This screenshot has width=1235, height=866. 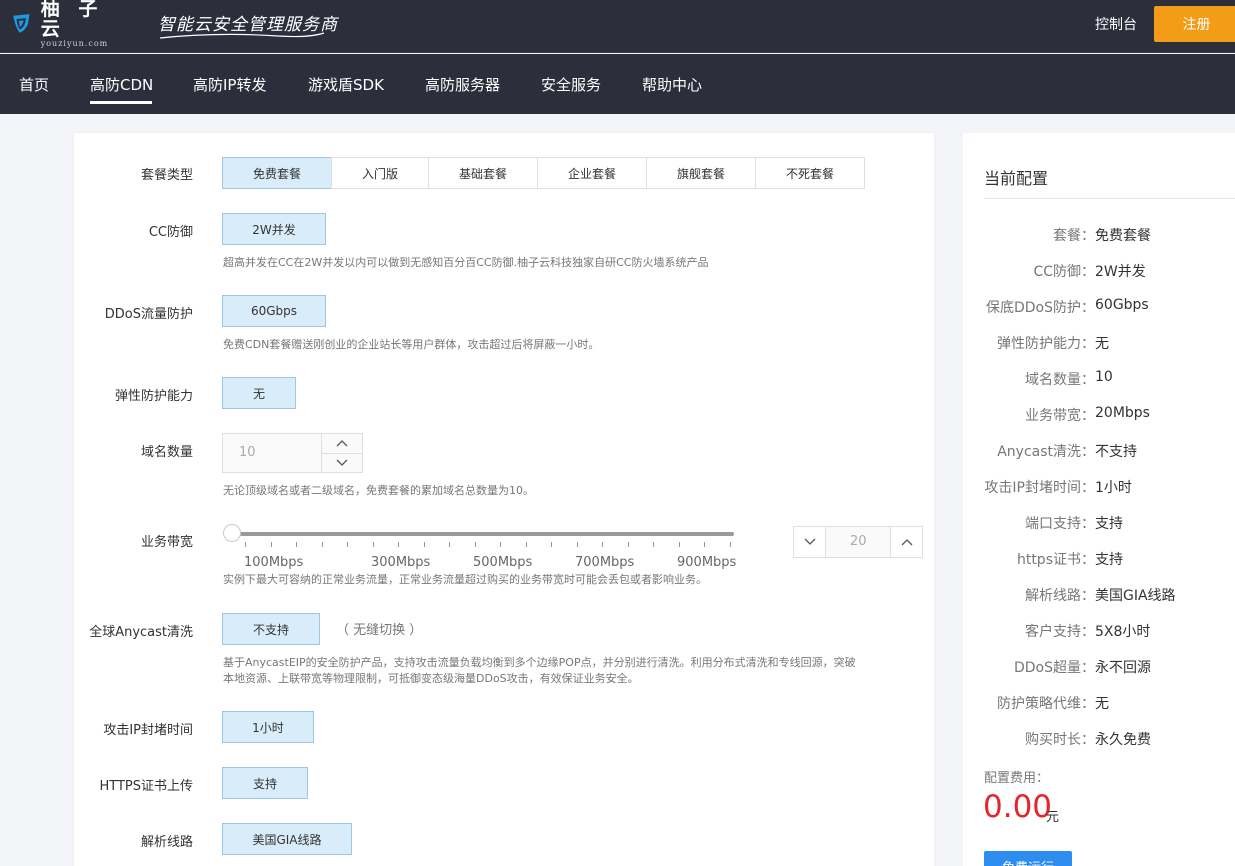 I want to click on elastic-option: 无, so click(x=259, y=393).